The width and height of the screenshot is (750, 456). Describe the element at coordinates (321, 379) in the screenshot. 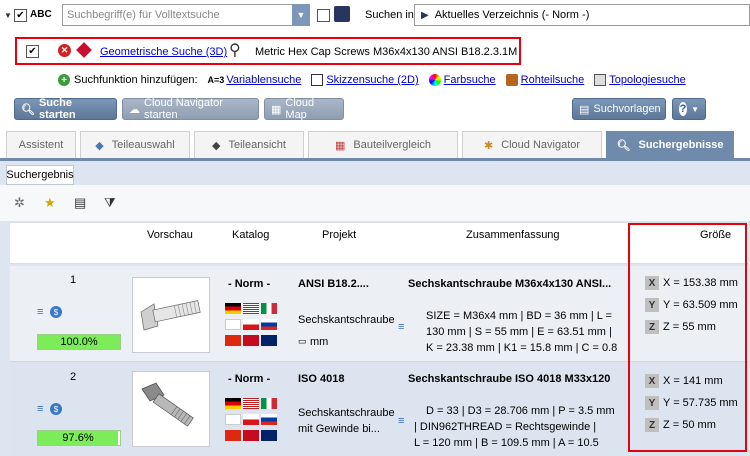

I see `project-name: ISO 4018` at that location.